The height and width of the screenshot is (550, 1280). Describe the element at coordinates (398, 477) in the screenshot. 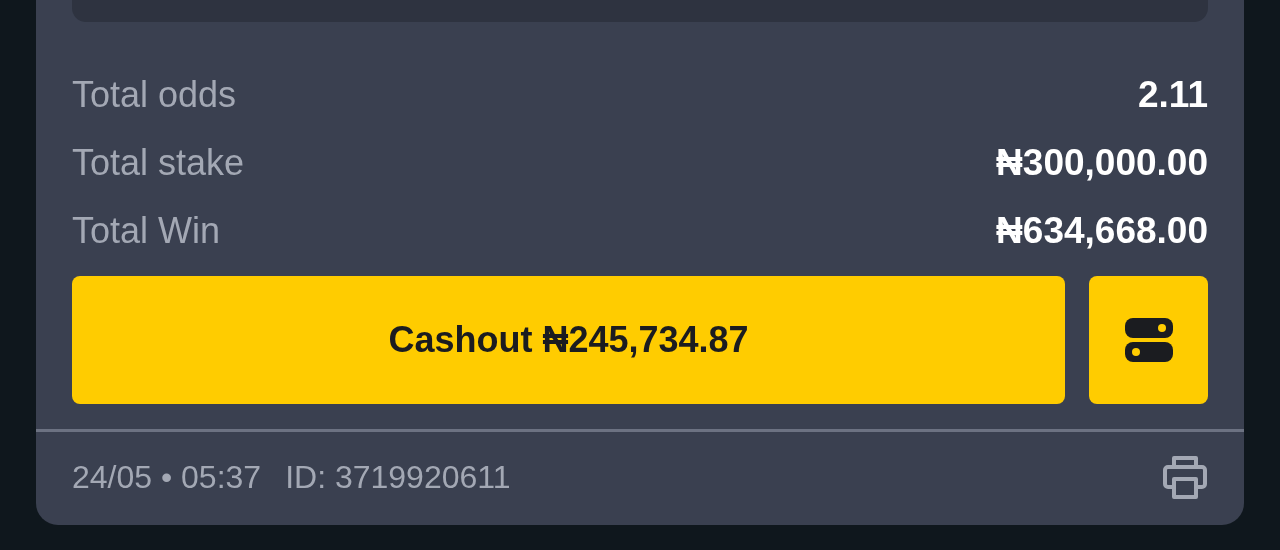

I see `bet-id: ID: 3719920611` at that location.